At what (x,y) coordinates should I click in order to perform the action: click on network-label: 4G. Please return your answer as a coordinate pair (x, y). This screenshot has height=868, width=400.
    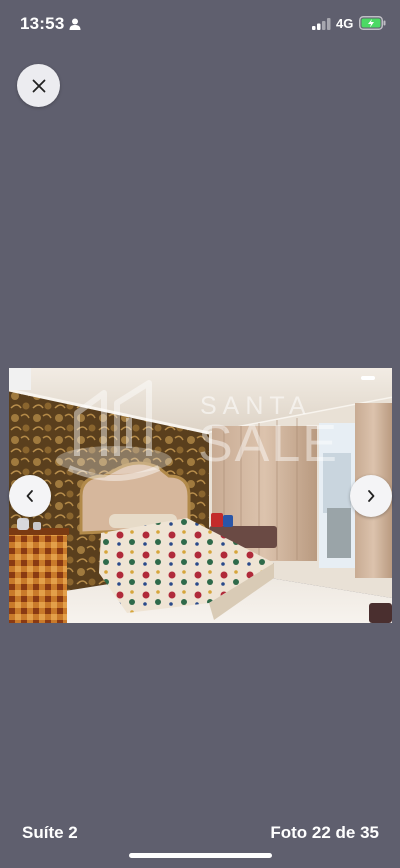
    Looking at the image, I should click on (345, 23).